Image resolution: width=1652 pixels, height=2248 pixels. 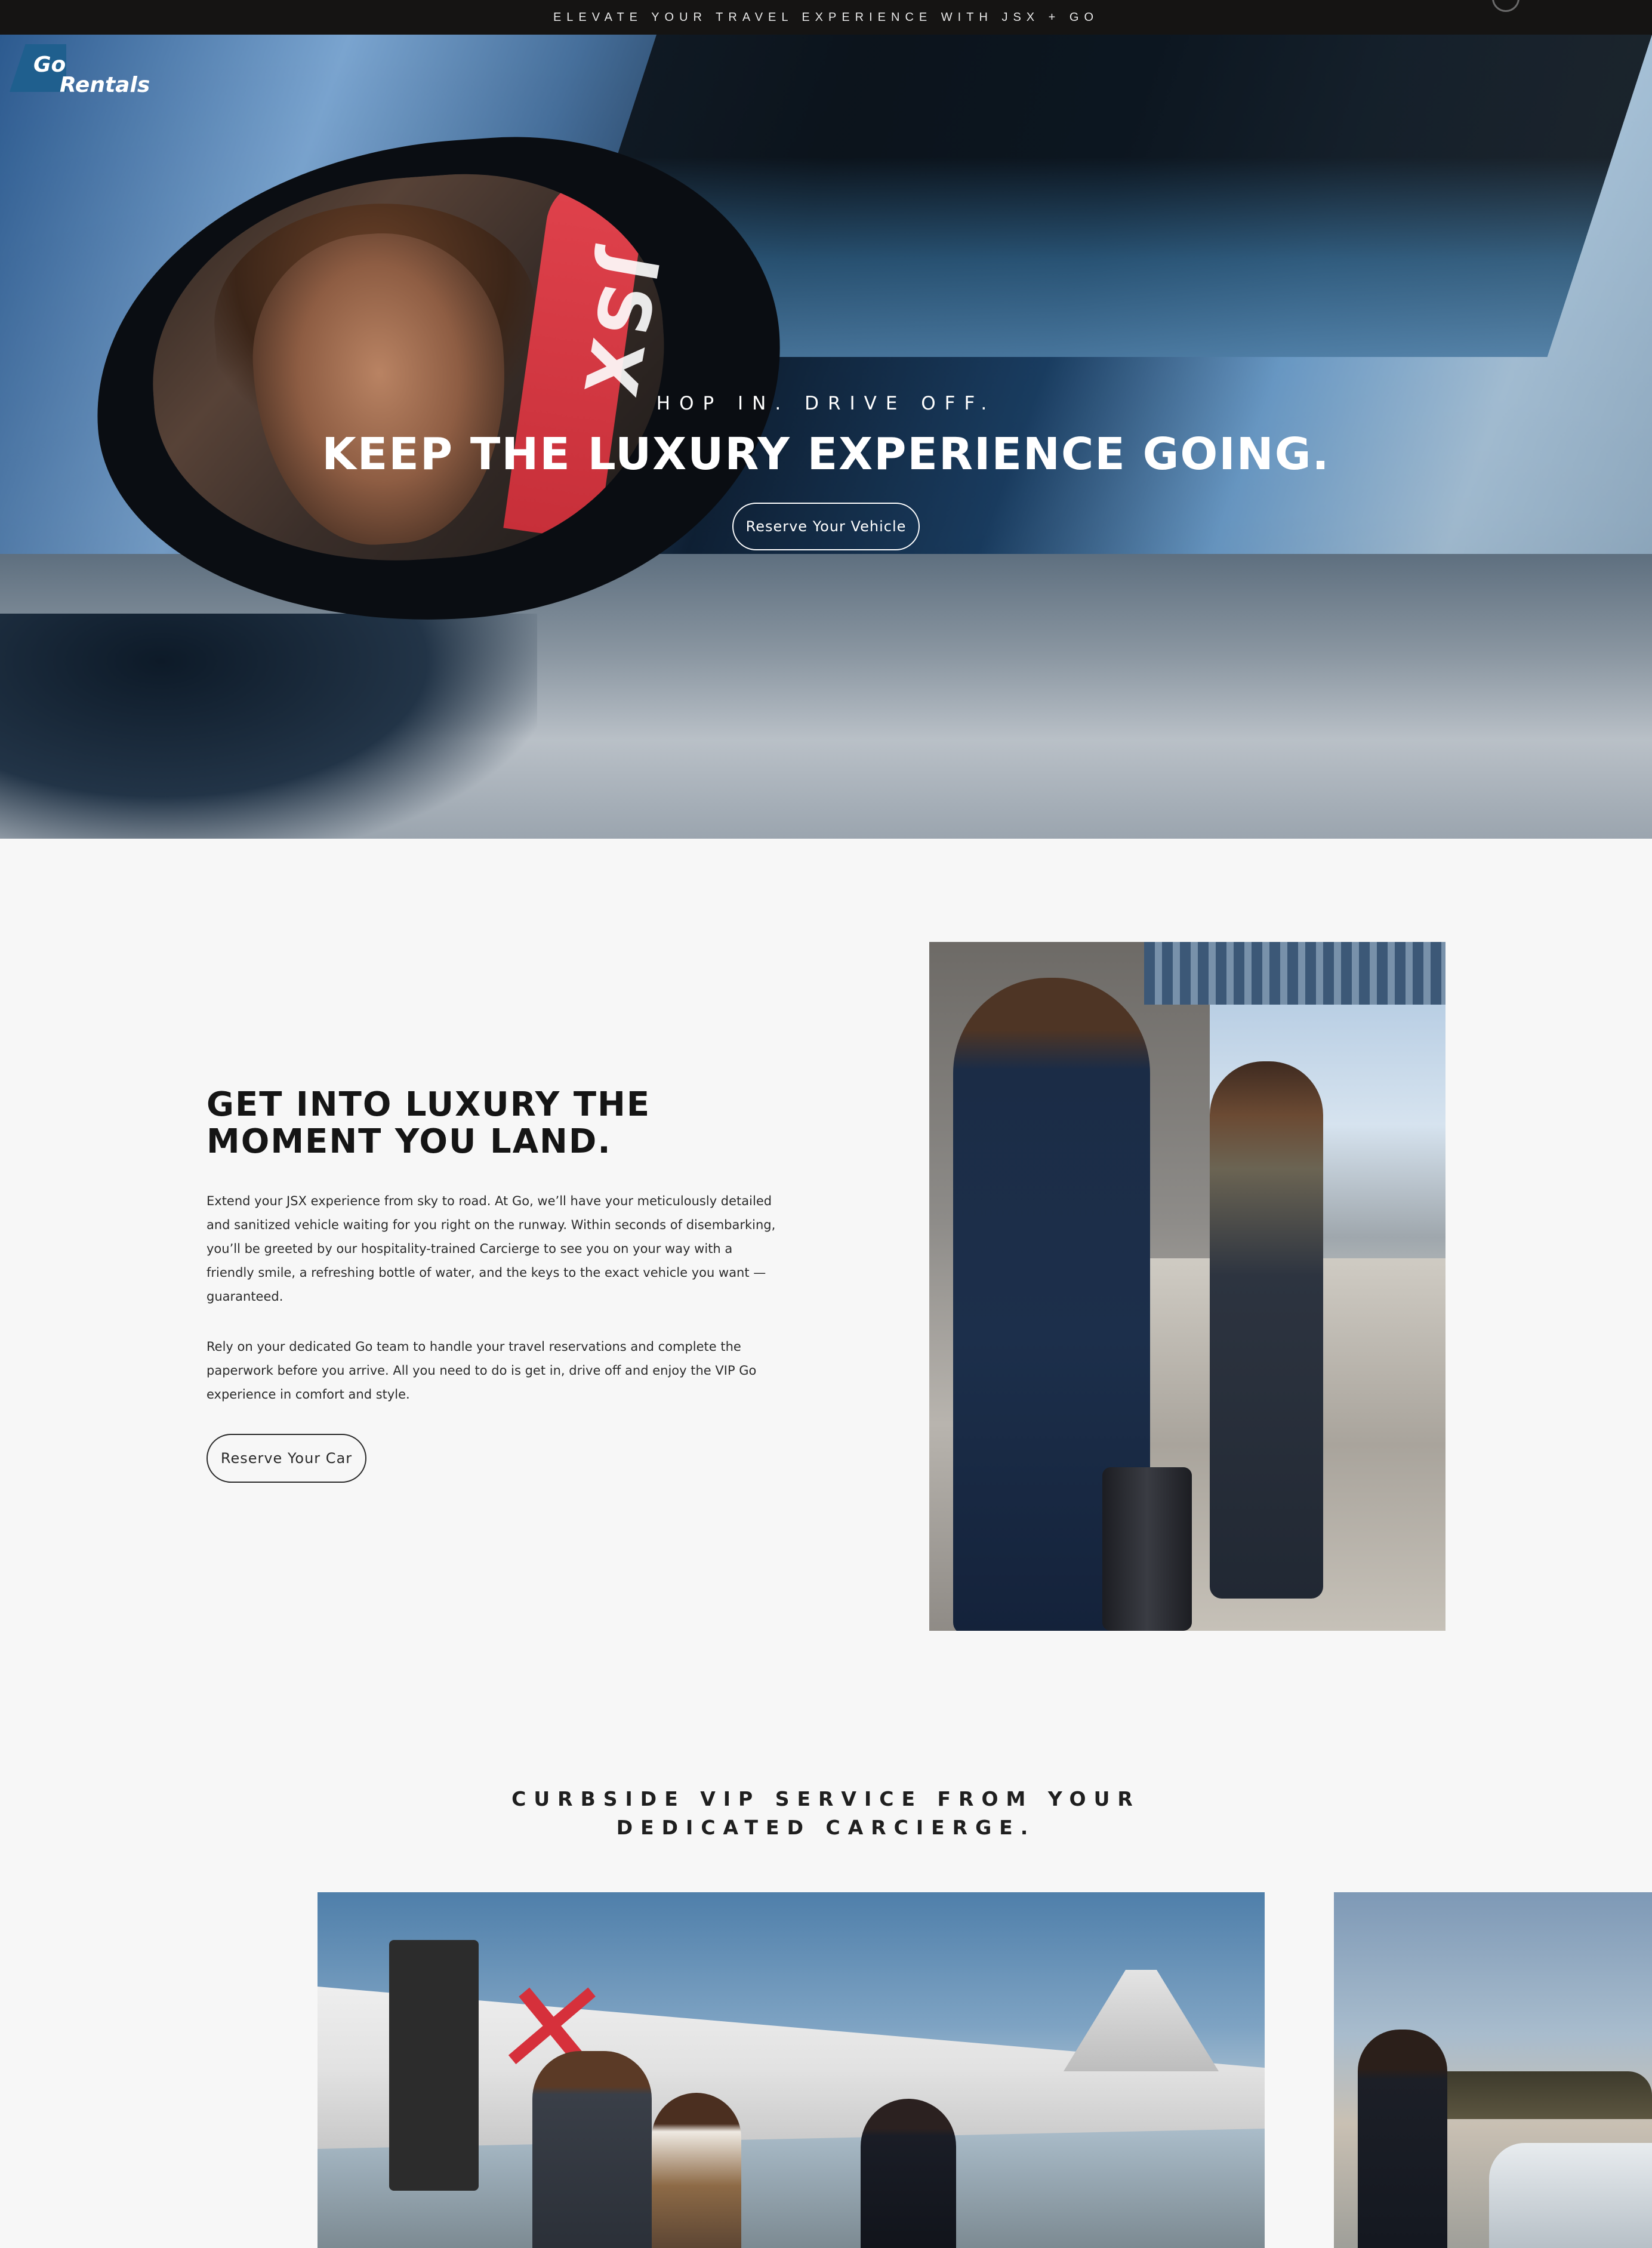 I want to click on reserve-car-button: Reserve Your Car, so click(x=286, y=1458).